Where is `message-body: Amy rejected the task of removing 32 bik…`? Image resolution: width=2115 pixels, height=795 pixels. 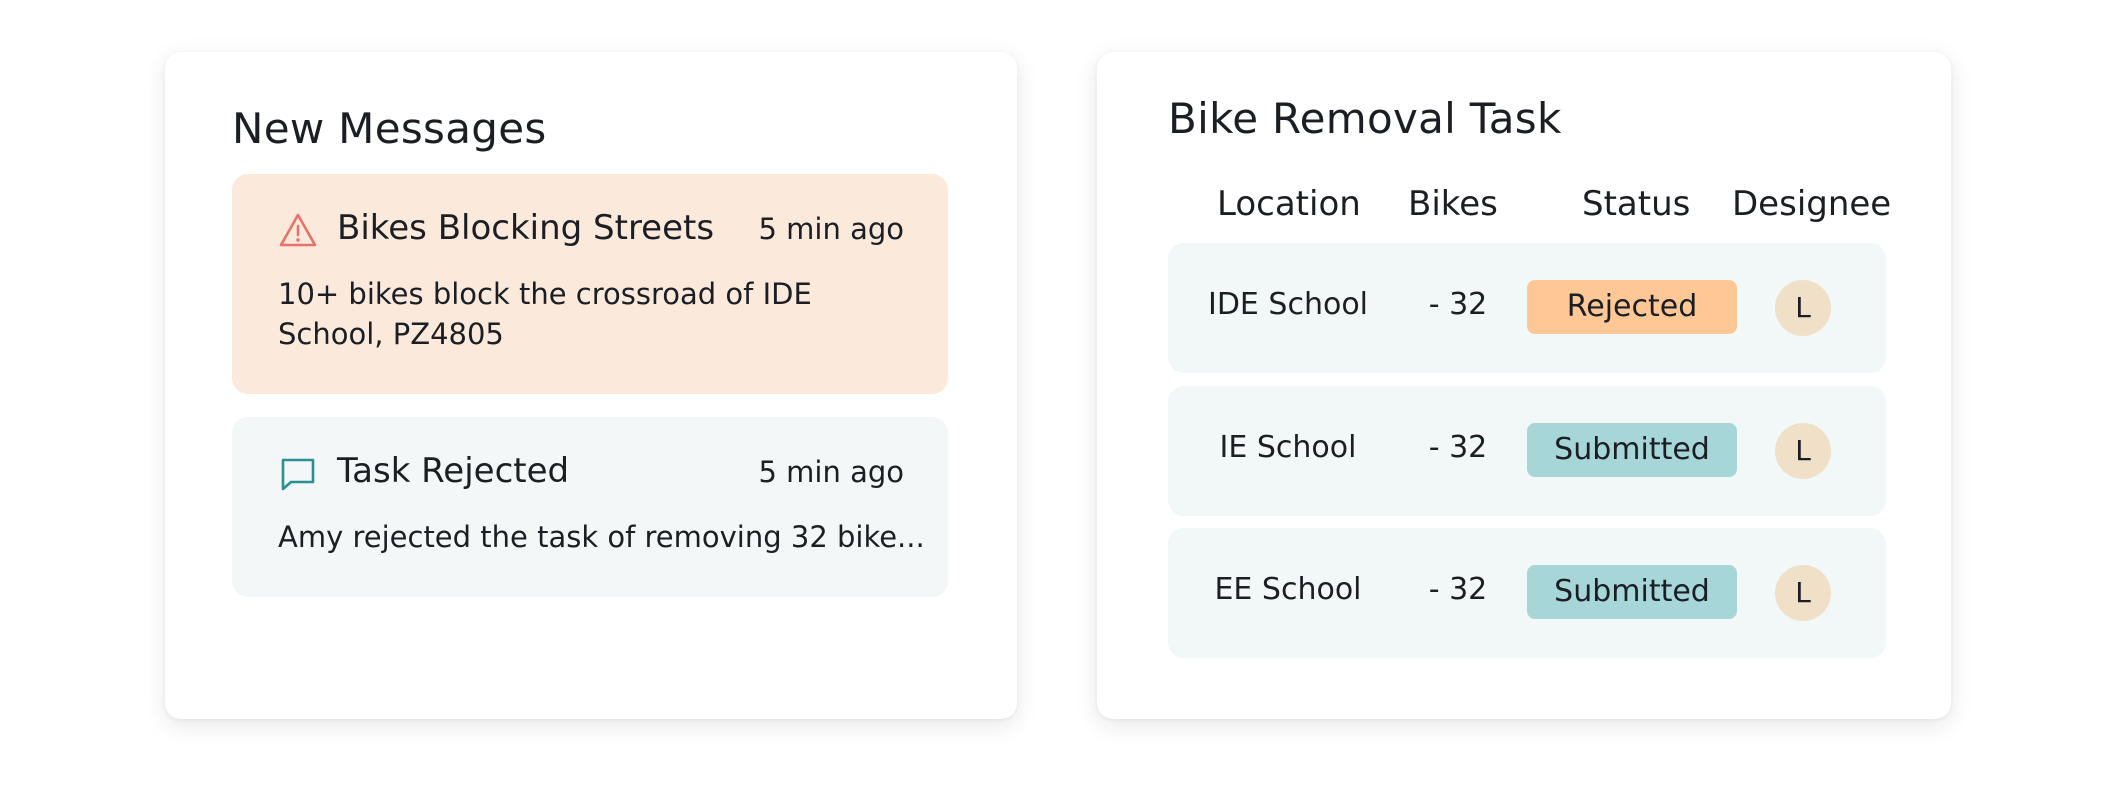
message-body: Amy rejected the task of removing 32 bik… is located at coordinates (601, 537).